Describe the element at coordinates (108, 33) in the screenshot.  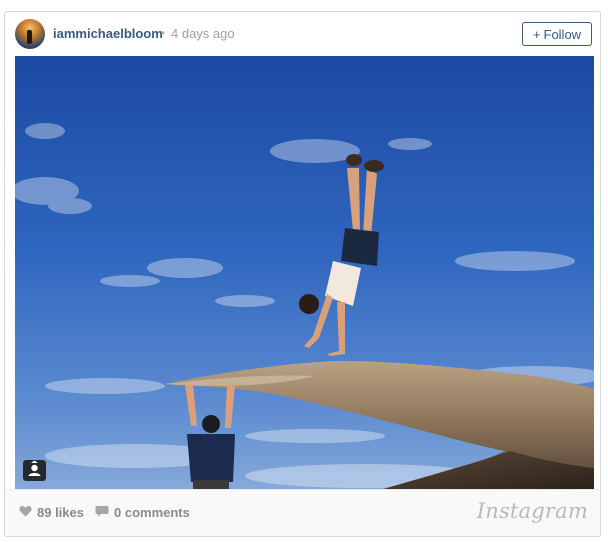
I see `username-link: iammichaelbloom` at that location.